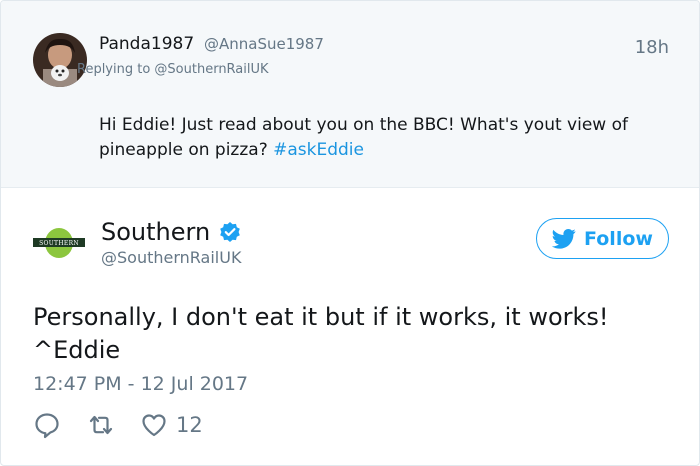 The height and width of the screenshot is (466, 700). What do you see at coordinates (189, 425) in the screenshot?
I see `likes-count: 12` at bounding box center [189, 425].